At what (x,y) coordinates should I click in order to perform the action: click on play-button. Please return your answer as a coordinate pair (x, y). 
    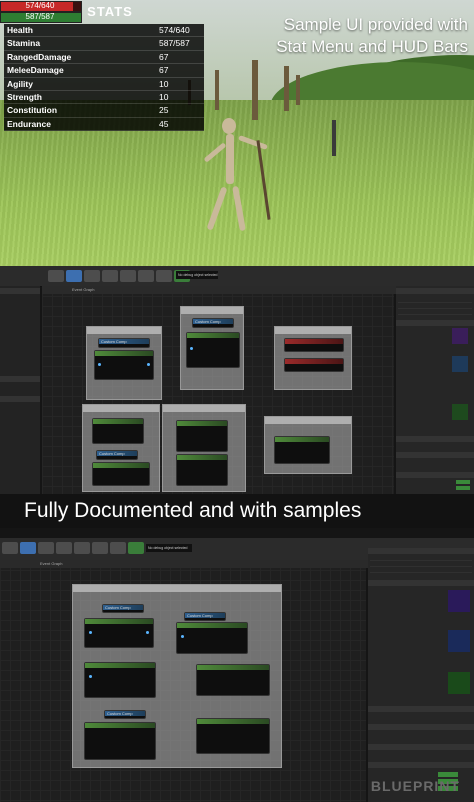
    Looking at the image, I should click on (136, 548).